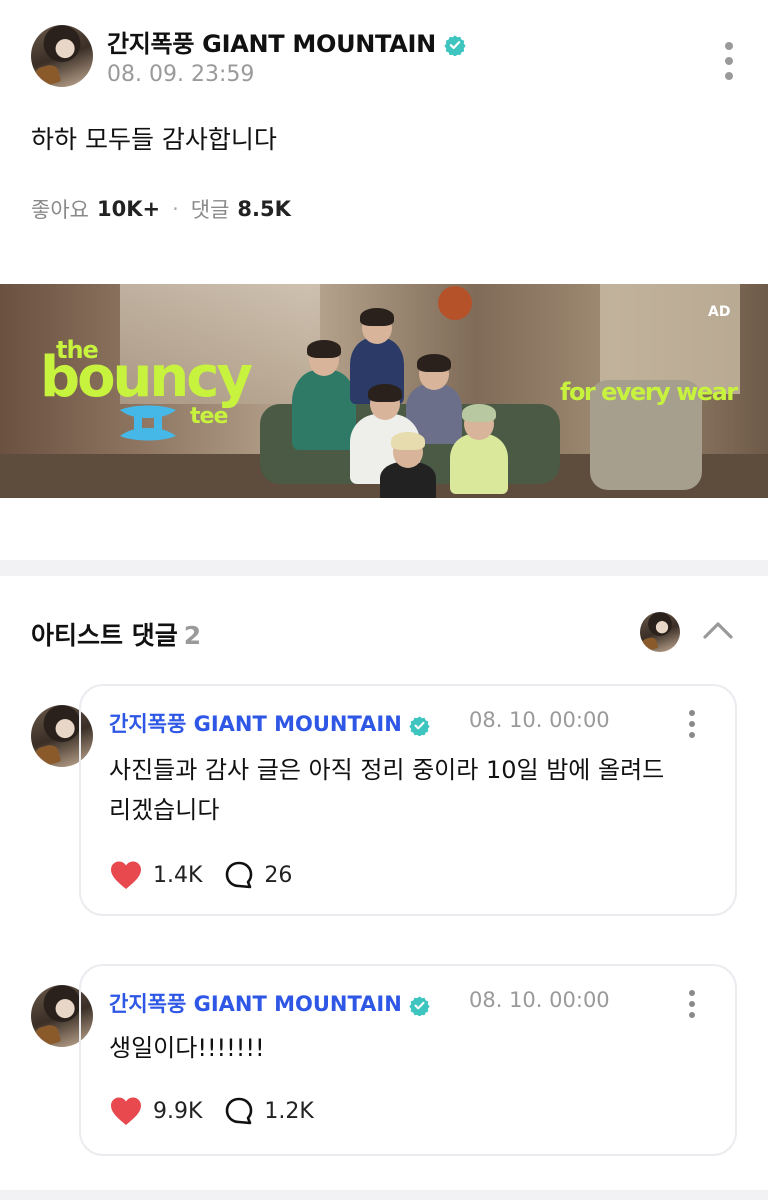  I want to click on ad-title-tail: tee, so click(209, 416).